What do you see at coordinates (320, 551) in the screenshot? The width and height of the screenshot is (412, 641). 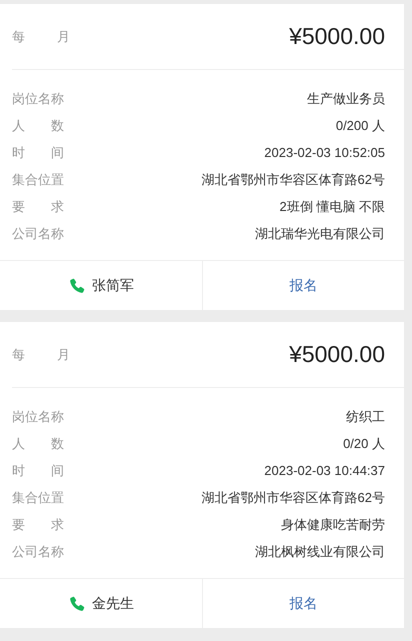 I see `field-value: 湖北枫树线业有限公司` at bounding box center [320, 551].